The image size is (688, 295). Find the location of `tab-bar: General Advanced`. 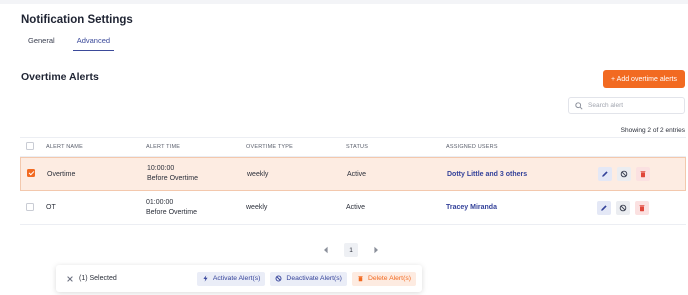

tab-bar: General Advanced is located at coordinates (82, 43).